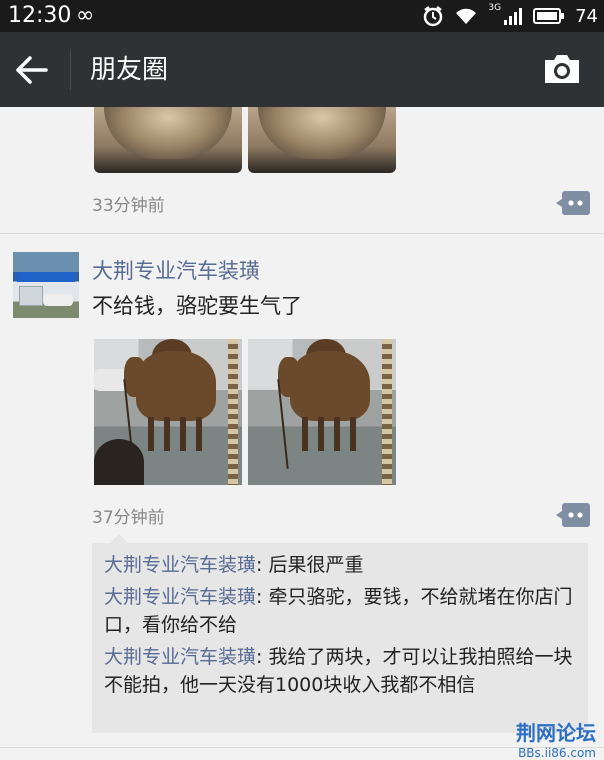 Image resolution: width=604 pixels, height=760 pixels. What do you see at coordinates (197, 306) in the screenshot?
I see `post-text: 不给钱，骆驼要生气了` at bounding box center [197, 306].